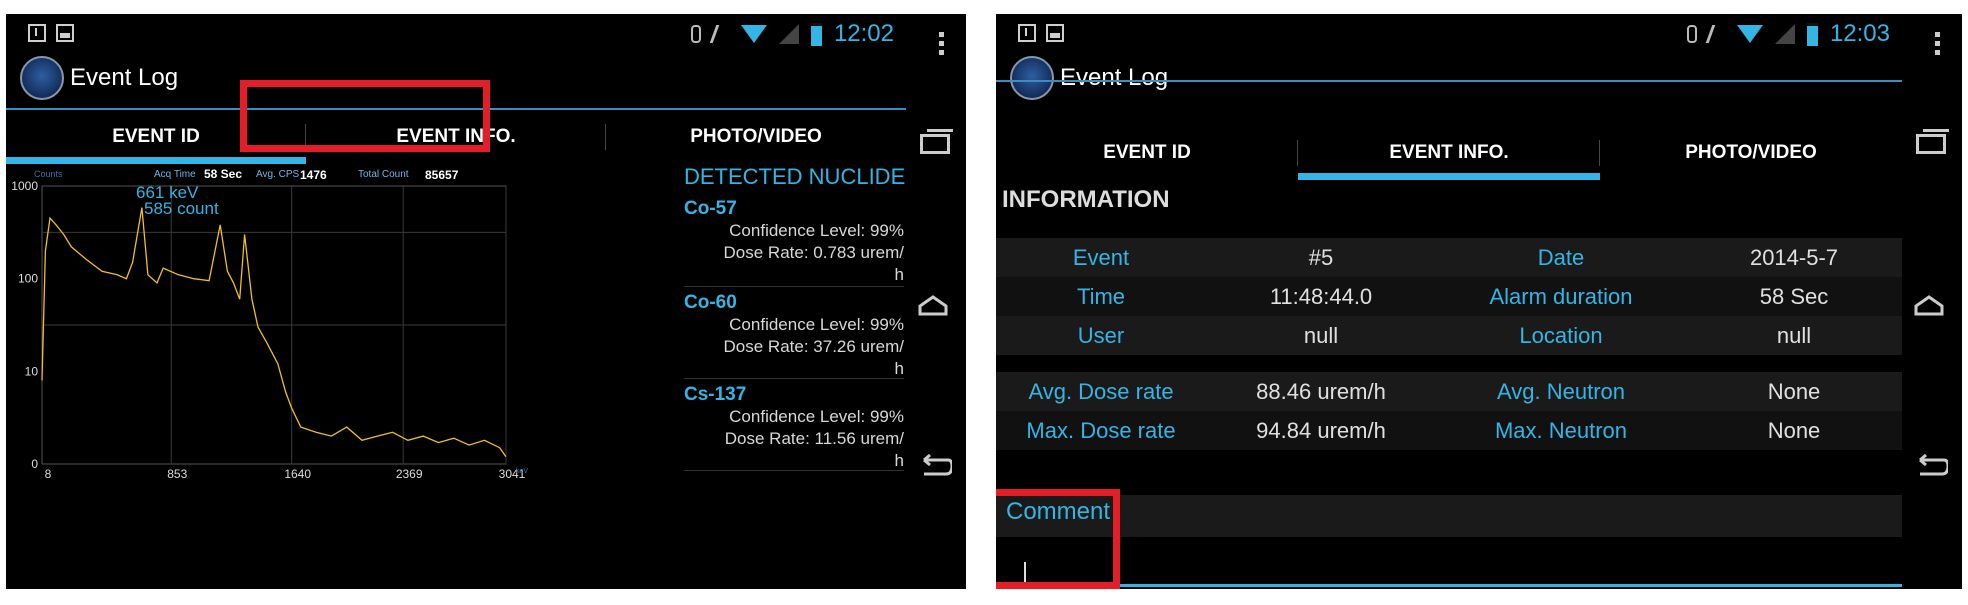 Image resolution: width=1968 pixels, height=605 pixels. I want to click on y-tick-label: 1000, so click(24, 186).